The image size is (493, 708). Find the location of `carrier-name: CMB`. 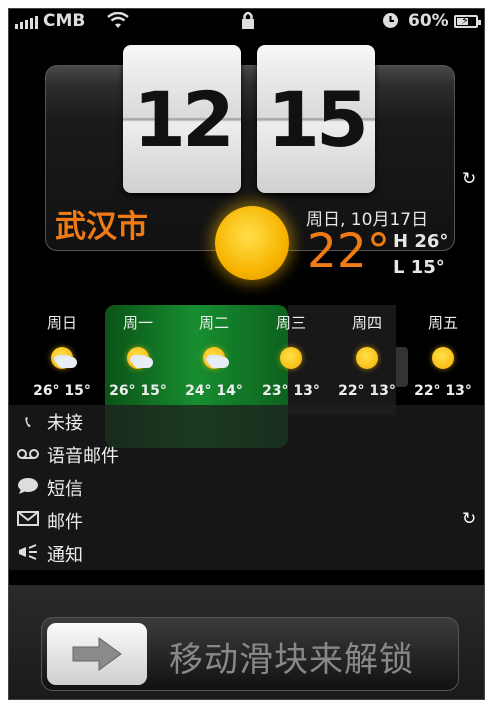

carrier-name: CMB is located at coordinates (64, 21).